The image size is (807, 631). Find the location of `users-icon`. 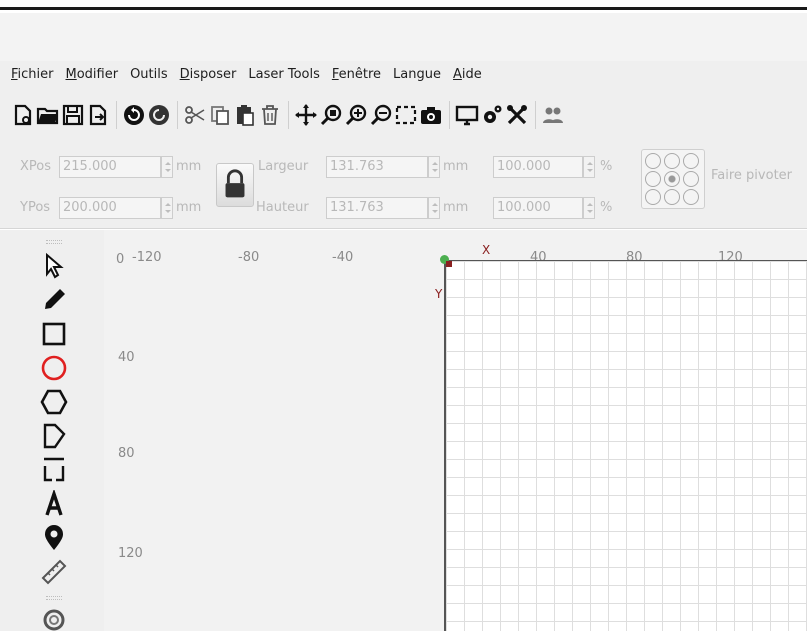

users-icon is located at coordinates (553, 115).